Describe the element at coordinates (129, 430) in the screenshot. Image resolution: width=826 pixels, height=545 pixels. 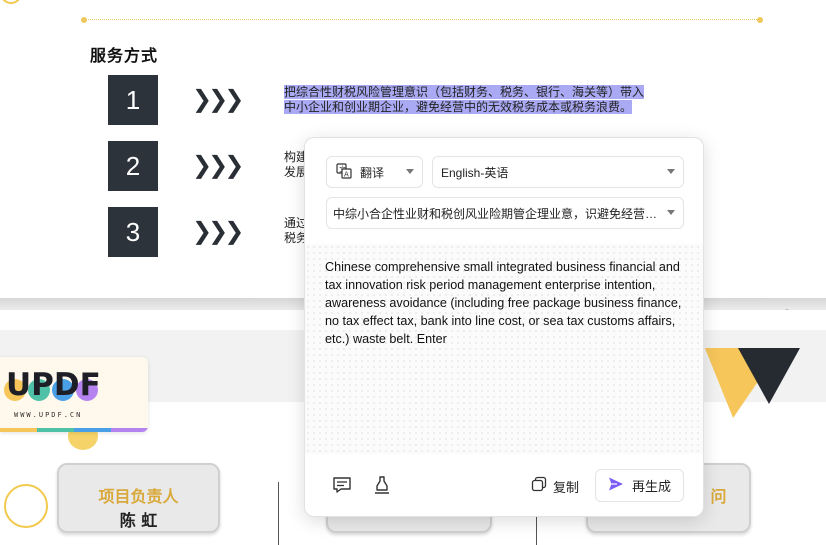
I see `logo-stripe-purple` at that location.